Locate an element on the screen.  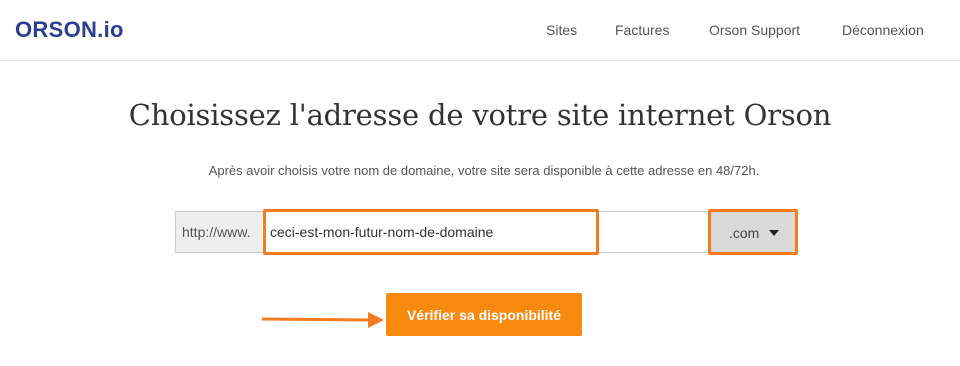
nav-item-deconnexion: Déconnexion is located at coordinates (883, 30).